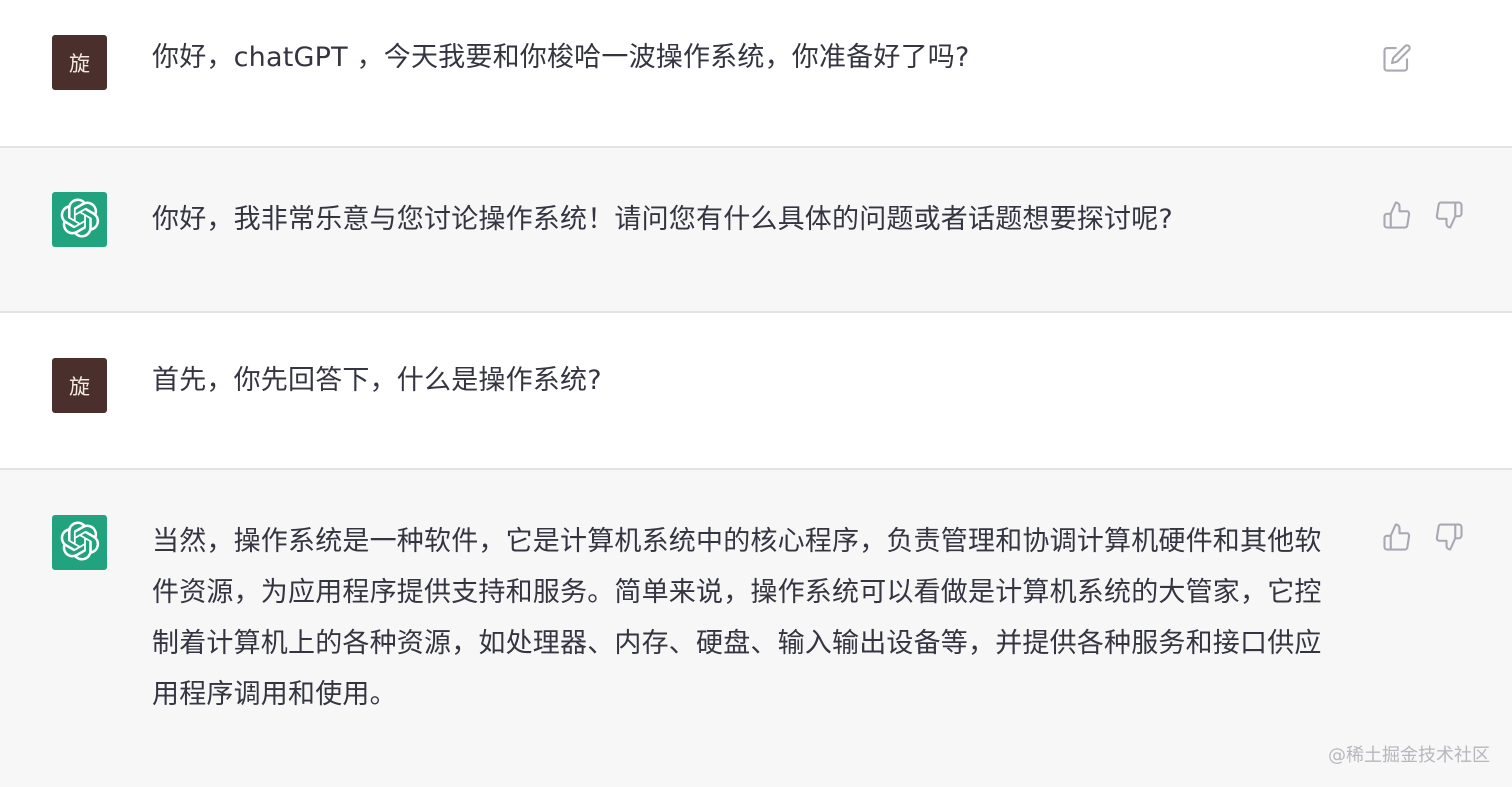 This screenshot has width=1512, height=787. Describe the element at coordinates (561, 57) in the screenshot. I see `message-text: 你好，chatGPT ，今天我要和你梭哈一波操作系统，你准备好了吗?` at that location.